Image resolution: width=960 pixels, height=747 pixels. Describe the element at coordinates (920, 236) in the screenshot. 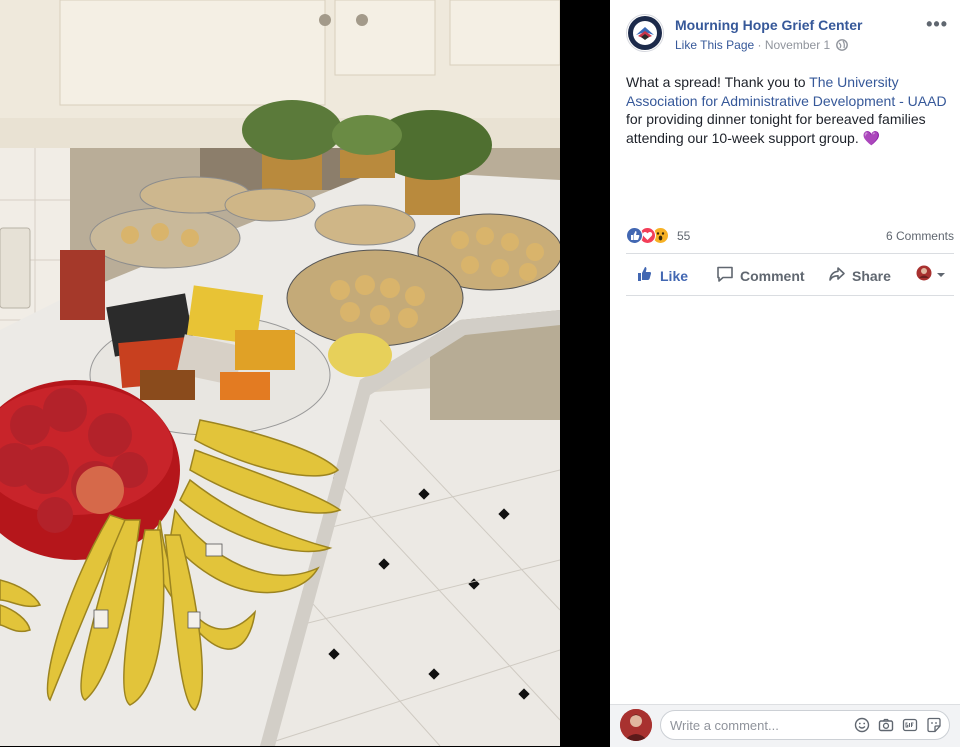

I see `comments-count: 6 Comments` at that location.